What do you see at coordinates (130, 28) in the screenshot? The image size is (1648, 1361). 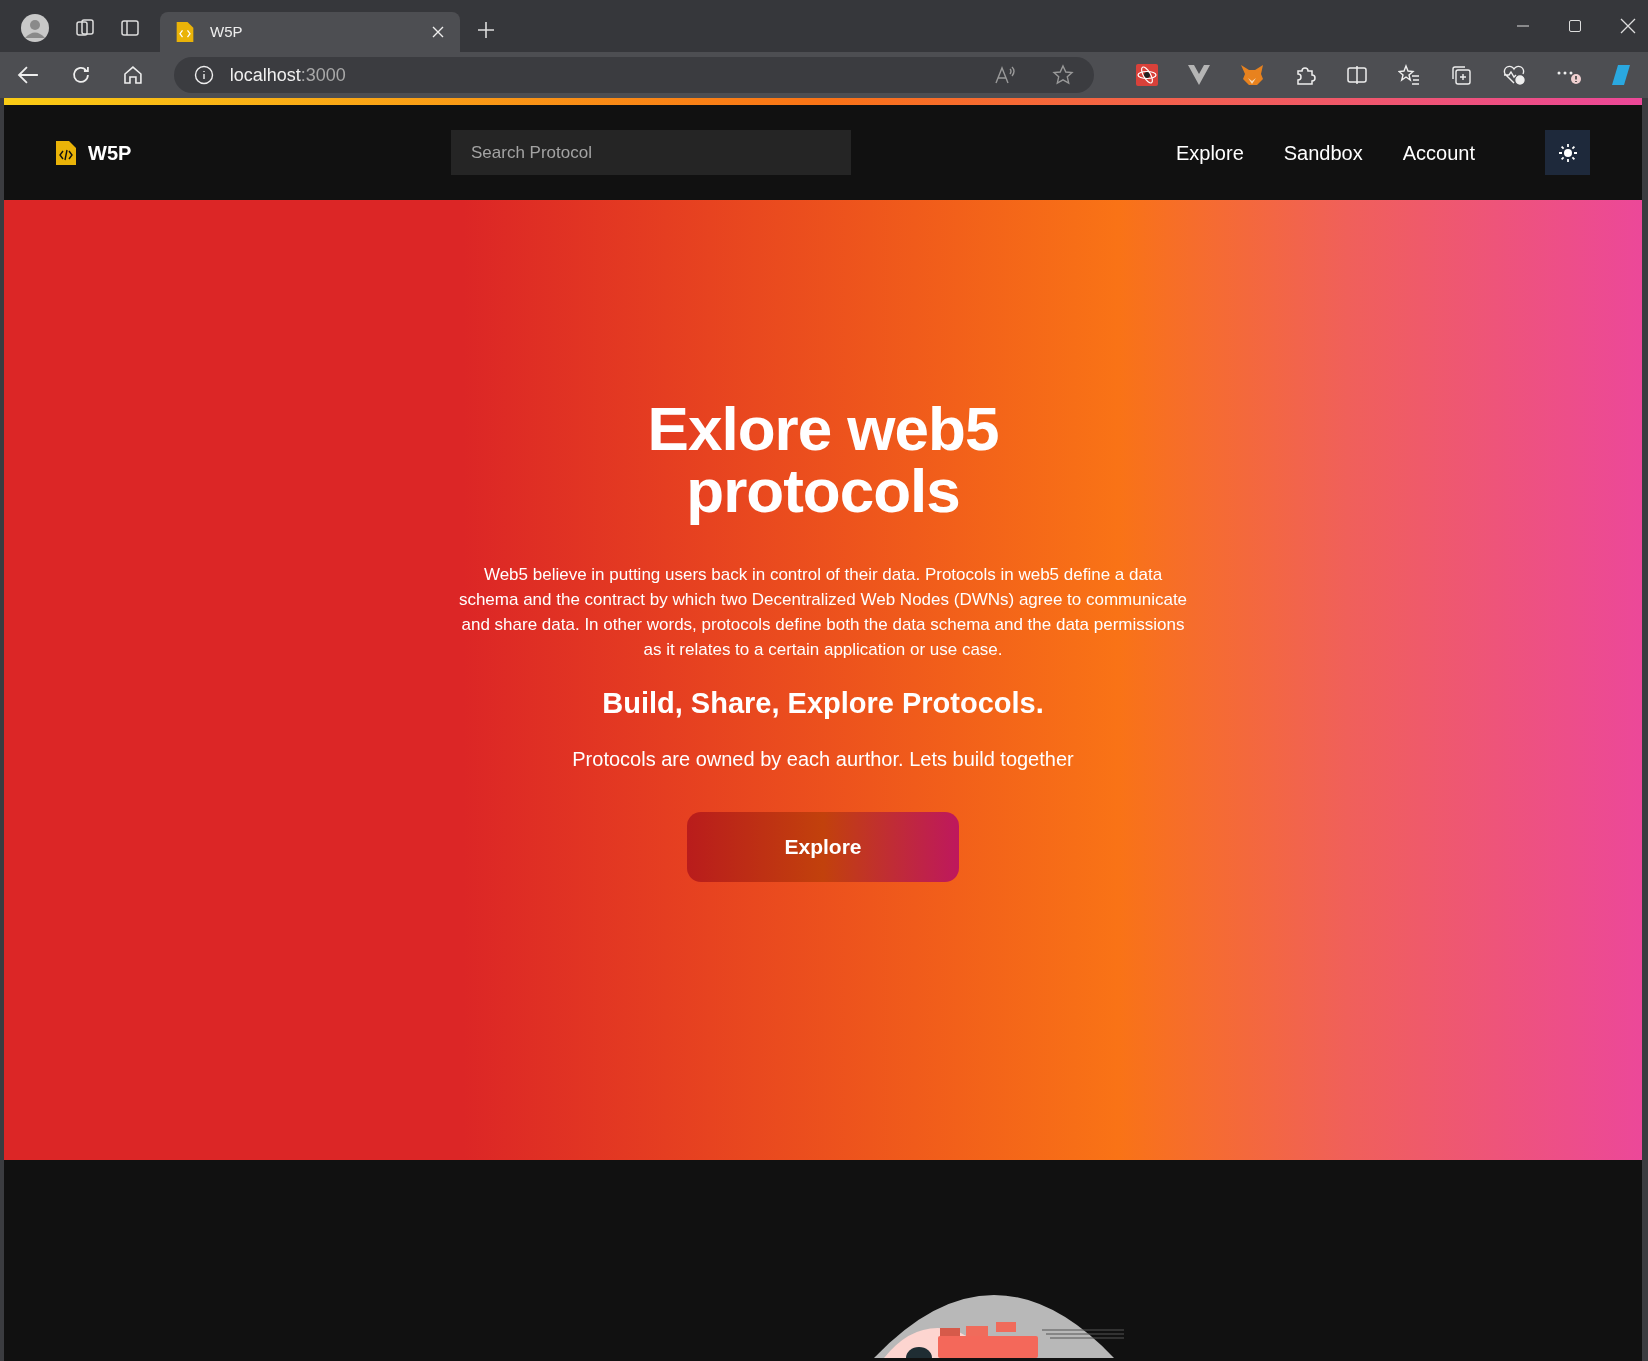 I see `tab-panel-icon` at bounding box center [130, 28].